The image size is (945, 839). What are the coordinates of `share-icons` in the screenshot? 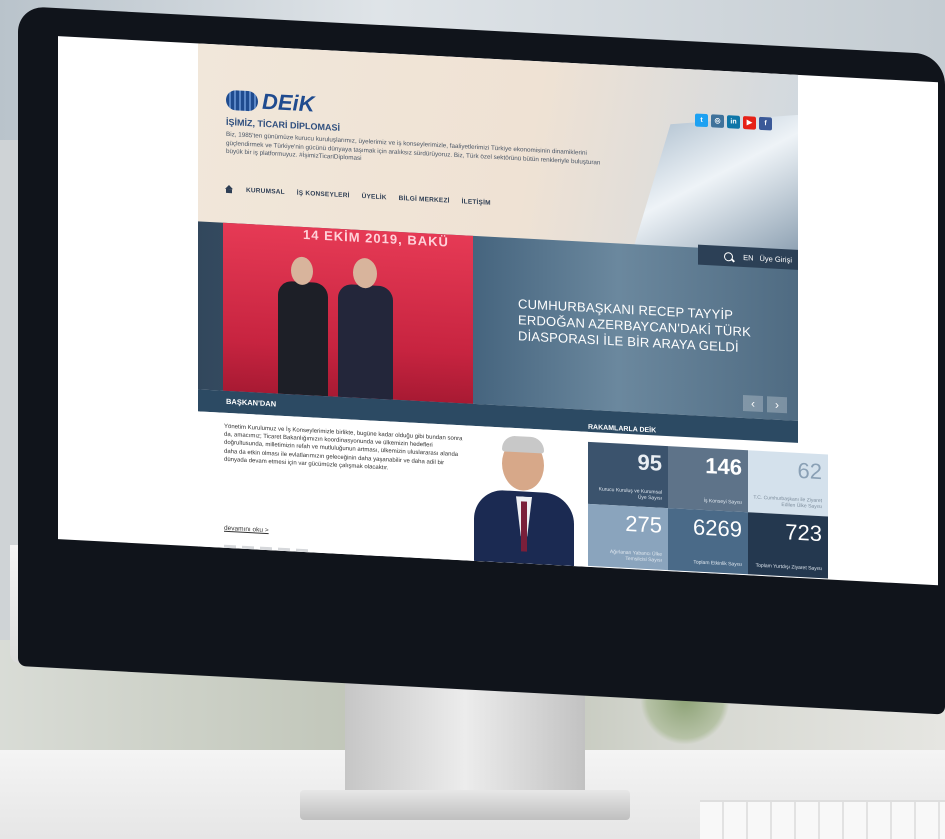 It's located at (266, 552).